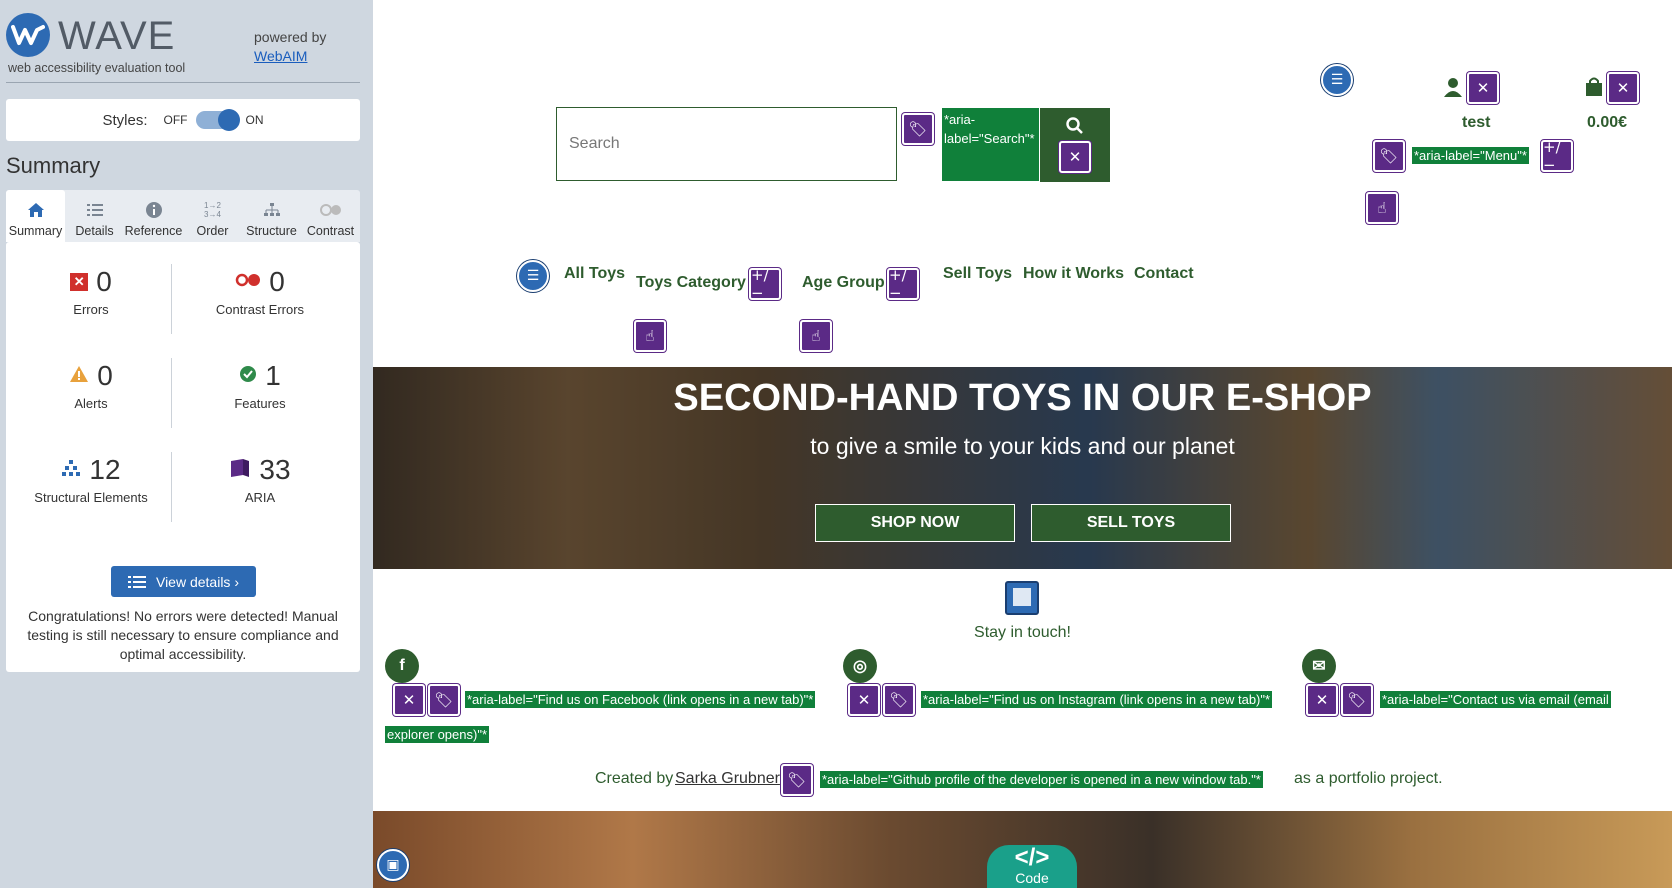 The height and width of the screenshot is (888, 1672). What do you see at coordinates (990, 144) in the screenshot?
I see `aria-label-search: *aria-label="Search"*` at bounding box center [990, 144].